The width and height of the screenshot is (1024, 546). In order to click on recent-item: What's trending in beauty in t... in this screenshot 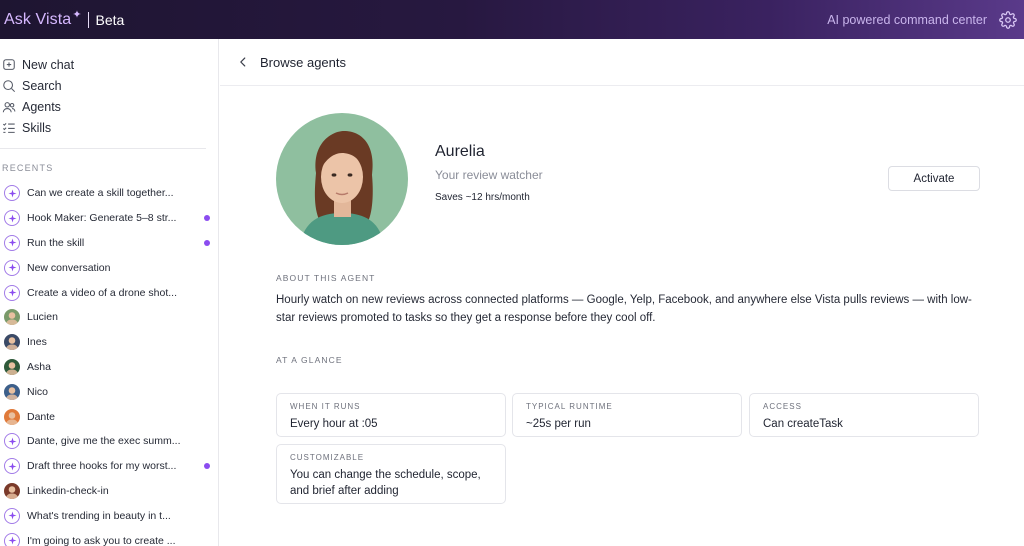, I will do `click(109, 515)`.